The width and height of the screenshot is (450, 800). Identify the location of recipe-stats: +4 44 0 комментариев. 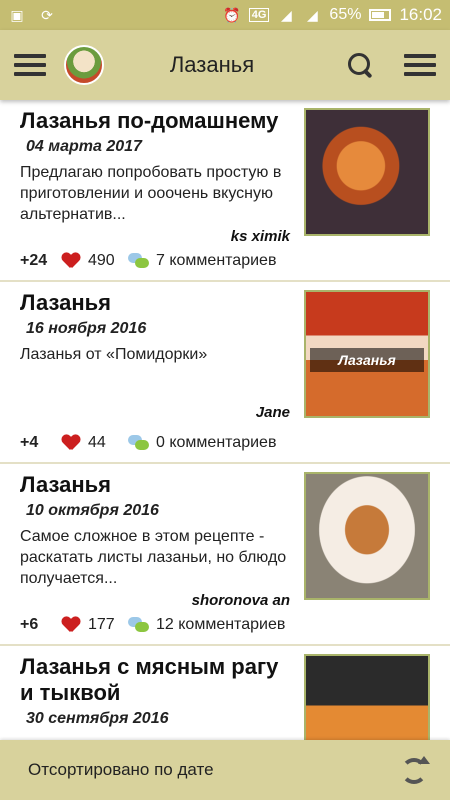
(148, 443).